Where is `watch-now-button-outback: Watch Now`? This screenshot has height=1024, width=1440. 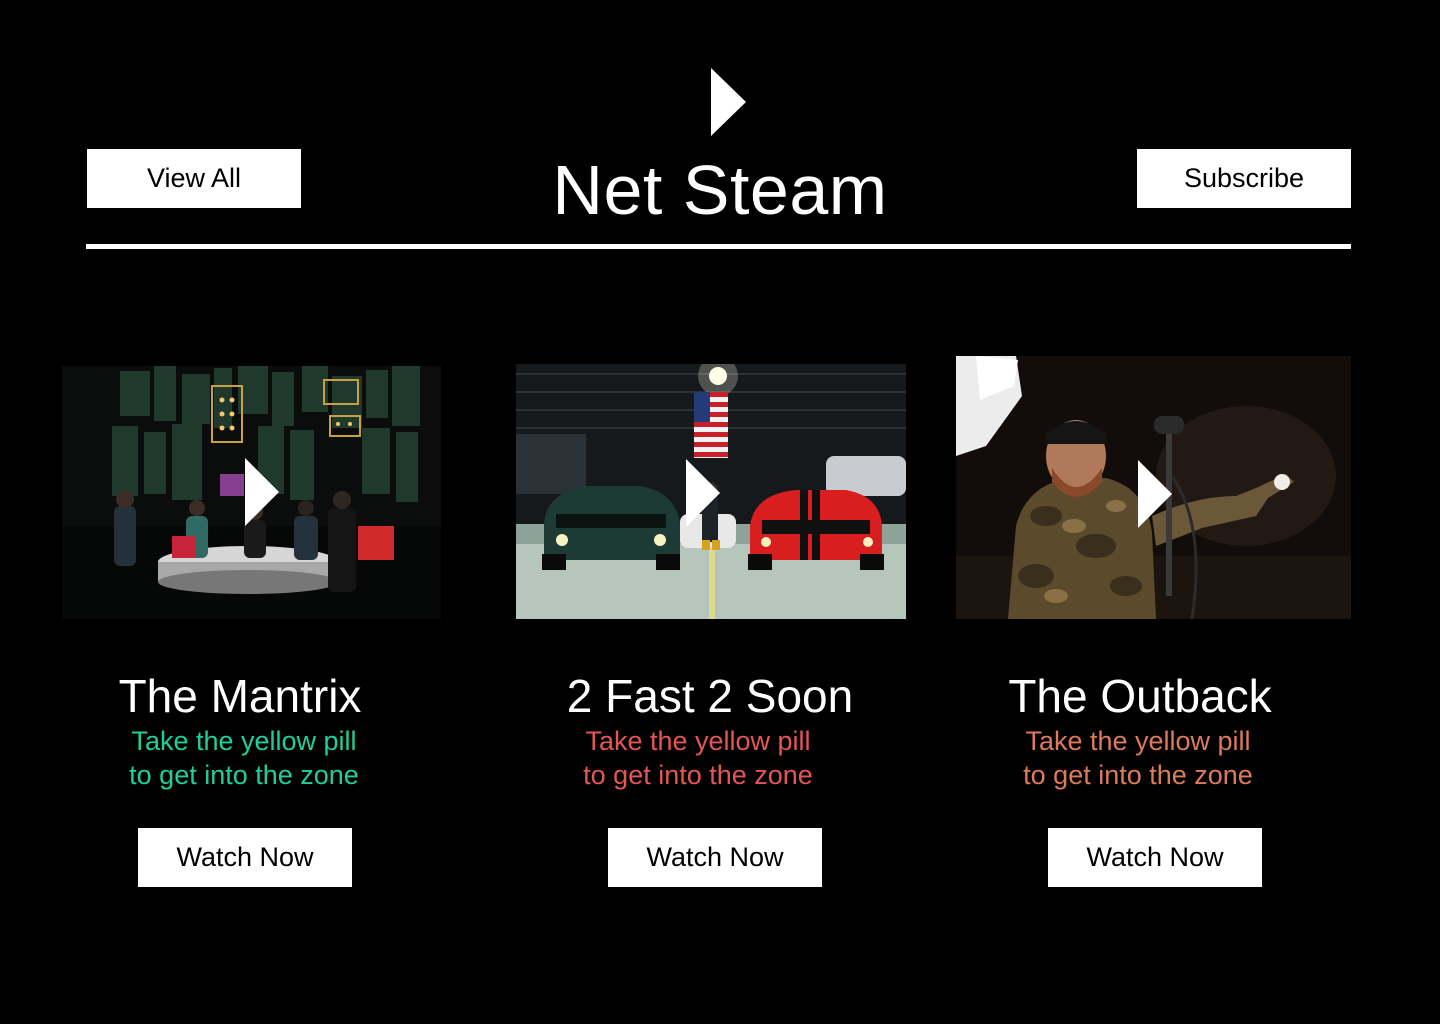
watch-now-button-outback: Watch Now is located at coordinates (1155, 857).